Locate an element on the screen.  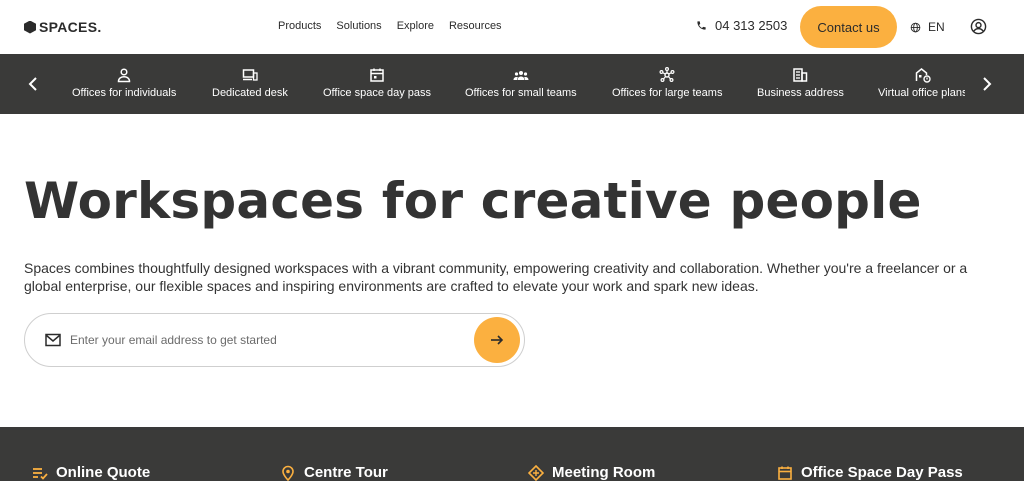
category-day-pass: Office space day pass is located at coordinates (377, 85).